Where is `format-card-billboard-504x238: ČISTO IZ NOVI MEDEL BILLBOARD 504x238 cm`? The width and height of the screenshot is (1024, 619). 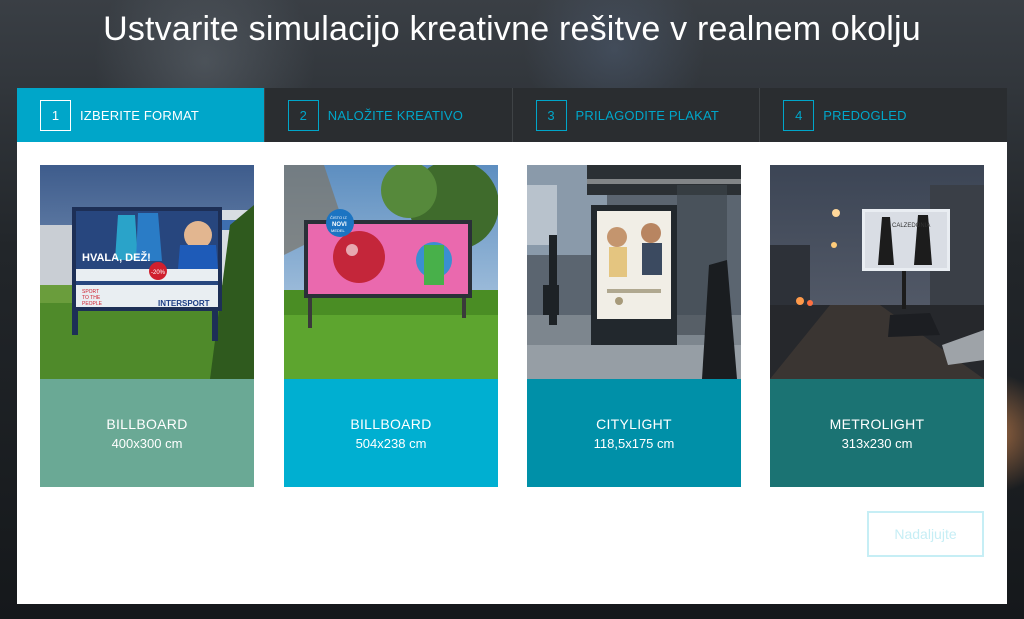 format-card-billboard-504x238: ČISTO IZ NOVI MEDEL BILLBOARD 504x238 cm is located at coordinates (391, 326).